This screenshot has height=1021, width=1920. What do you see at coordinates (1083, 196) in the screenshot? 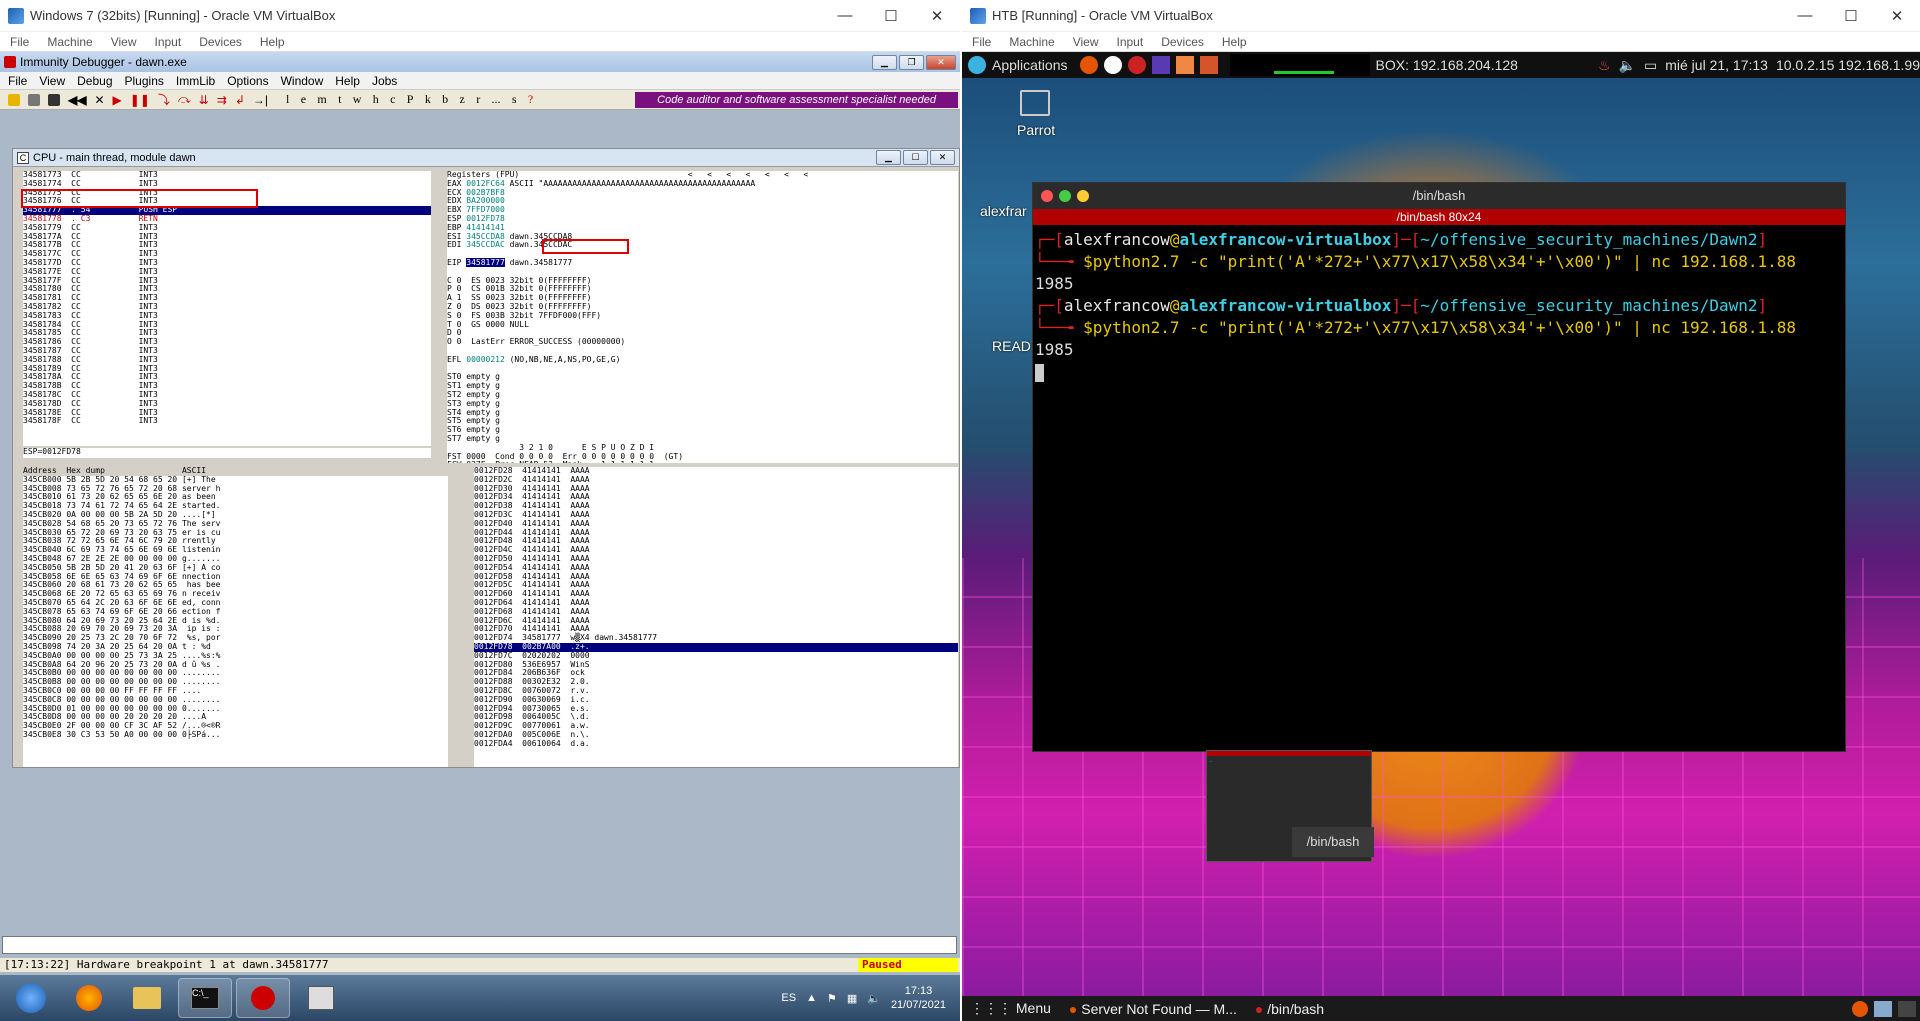
I see `minimize-dot-icon` at bounding box center [1083, 196].